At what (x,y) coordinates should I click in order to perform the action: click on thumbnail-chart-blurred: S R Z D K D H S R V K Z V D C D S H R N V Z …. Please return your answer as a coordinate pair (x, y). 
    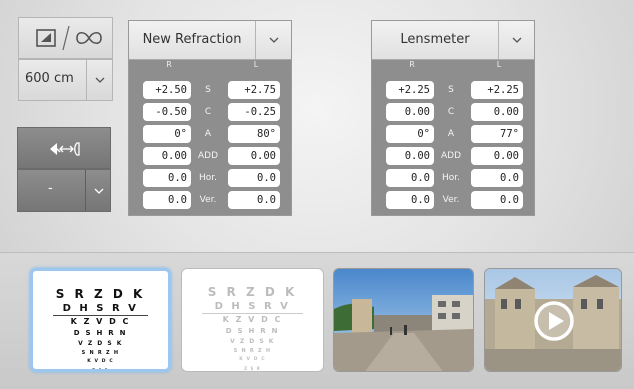
    Looking at the image, I should click on (252, 320).